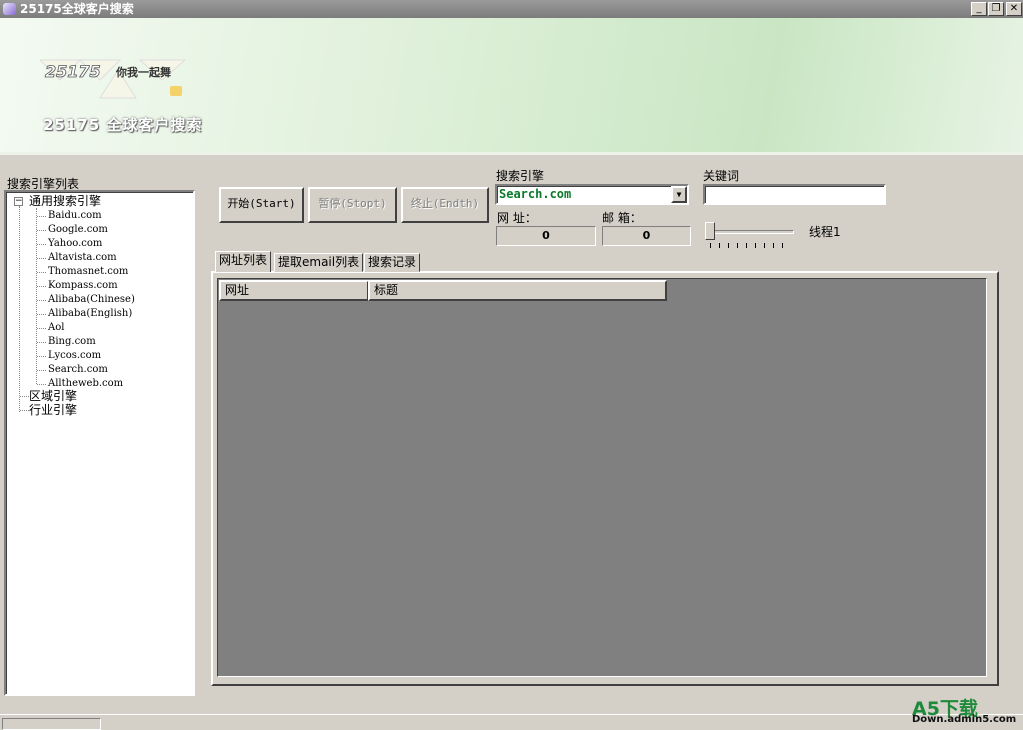 This screenshot has width=1023, height=730. Describe the element at coordinates (114, 81) in the screenshot. I see `brand-logo: 25175 你我一起舞` at that location.